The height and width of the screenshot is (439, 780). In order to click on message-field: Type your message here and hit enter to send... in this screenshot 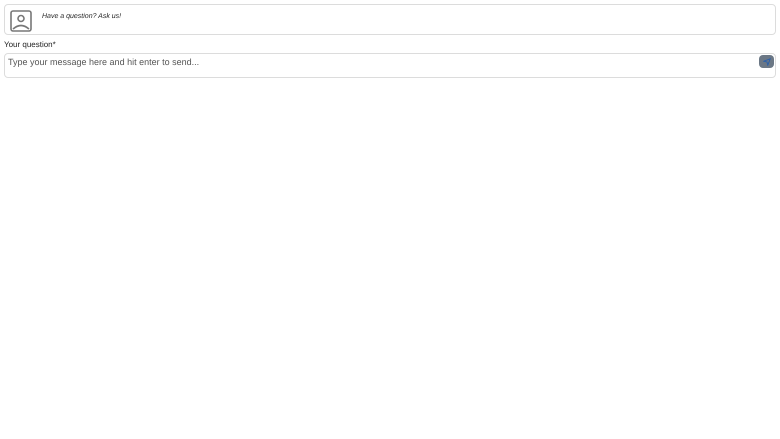, I will do `click(390, 65)`.